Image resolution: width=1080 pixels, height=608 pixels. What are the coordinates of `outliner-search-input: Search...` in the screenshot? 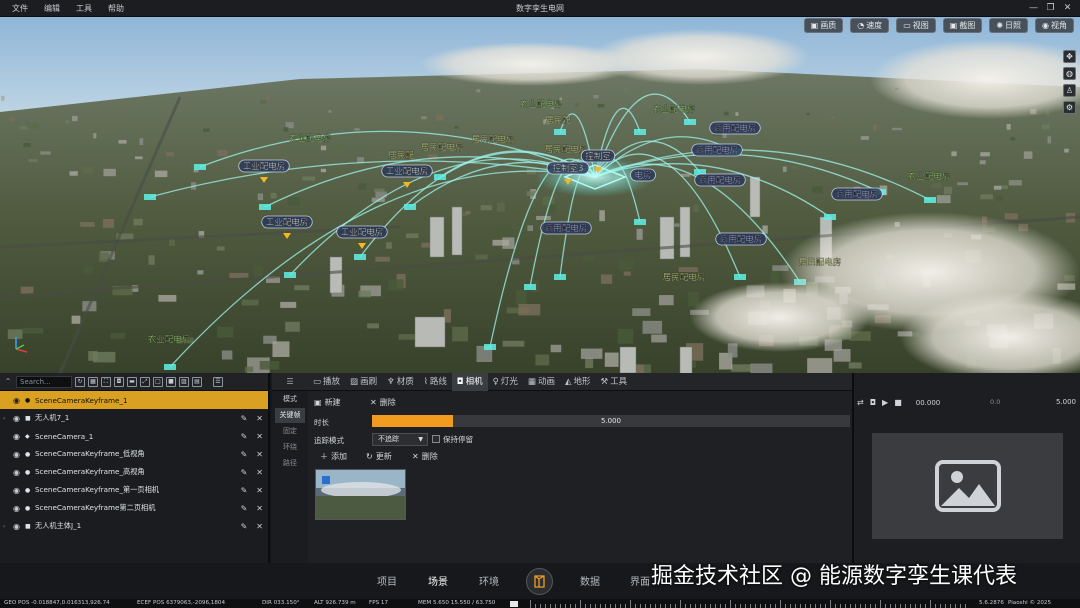 It's located at (44, 381).